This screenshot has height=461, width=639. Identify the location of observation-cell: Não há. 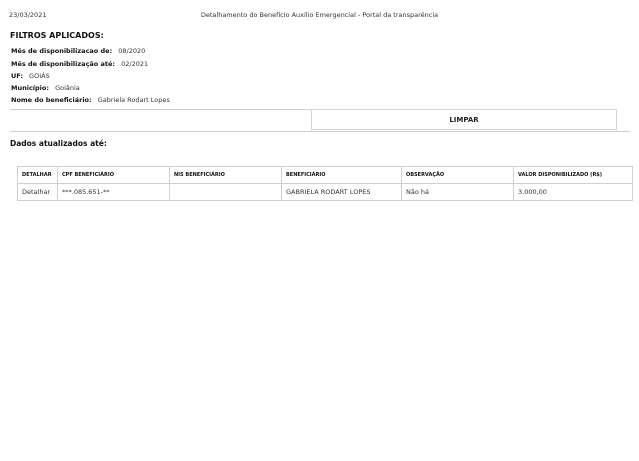
(457, 192).